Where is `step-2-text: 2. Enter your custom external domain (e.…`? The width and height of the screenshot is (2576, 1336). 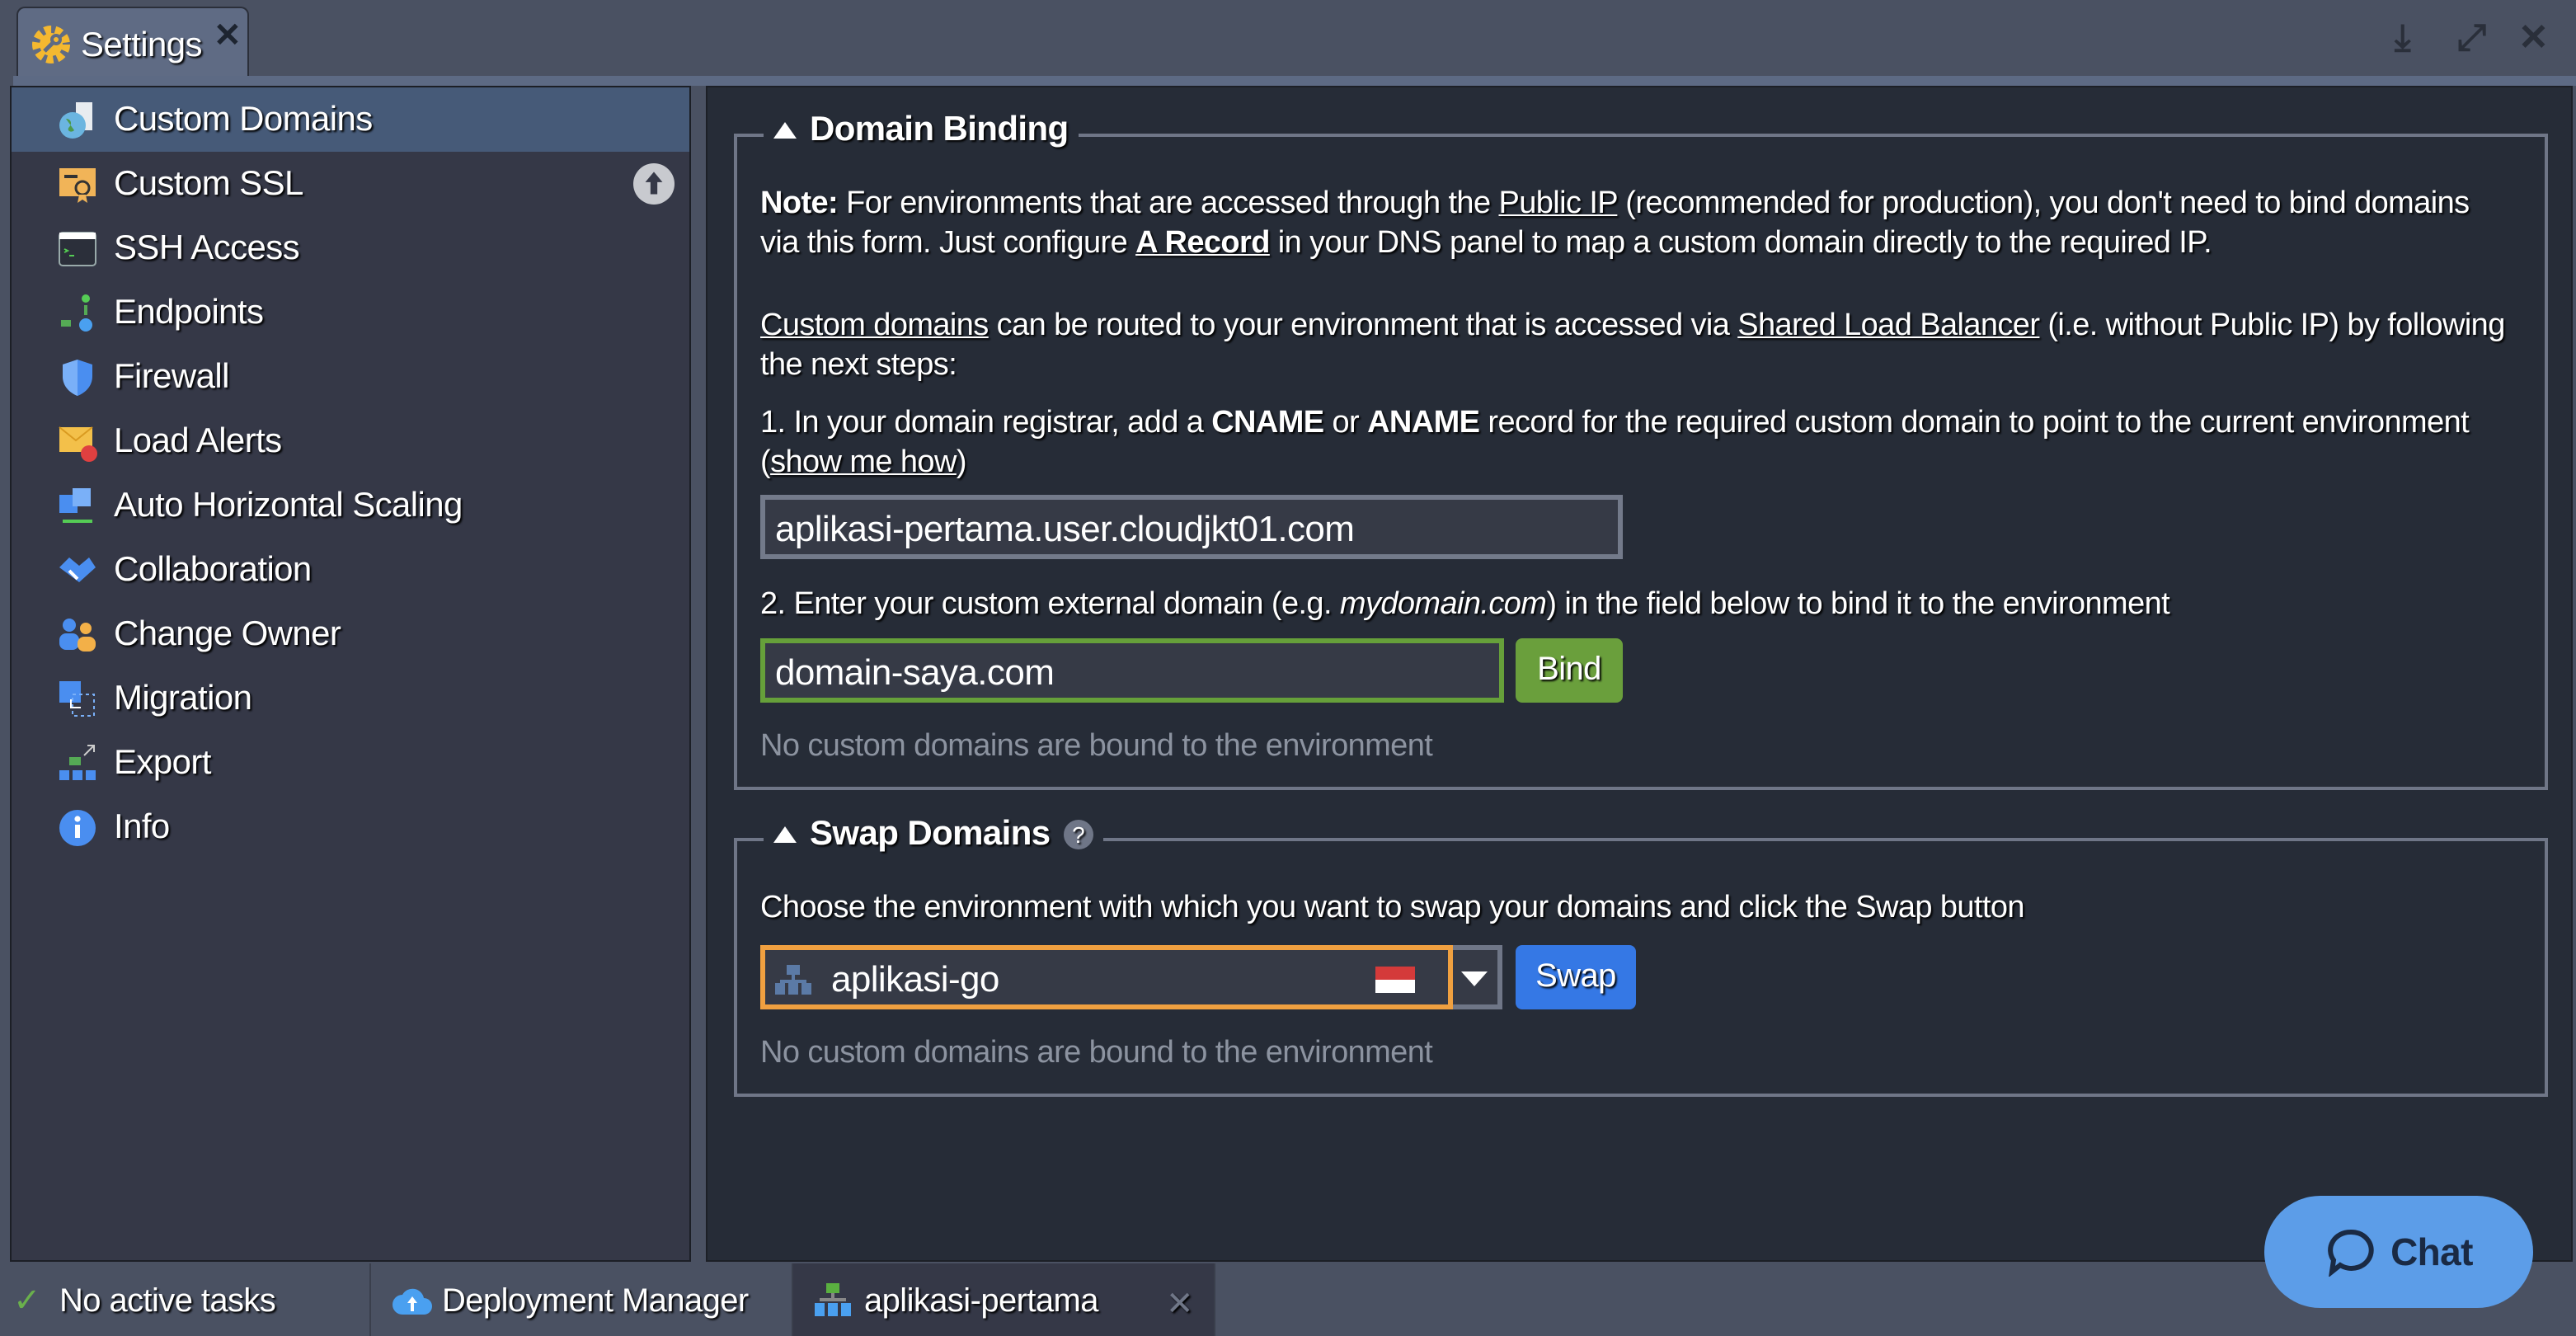
step-2-text: 2. Enter your custom external domain (e.… is located at coordinates (1465, 604).